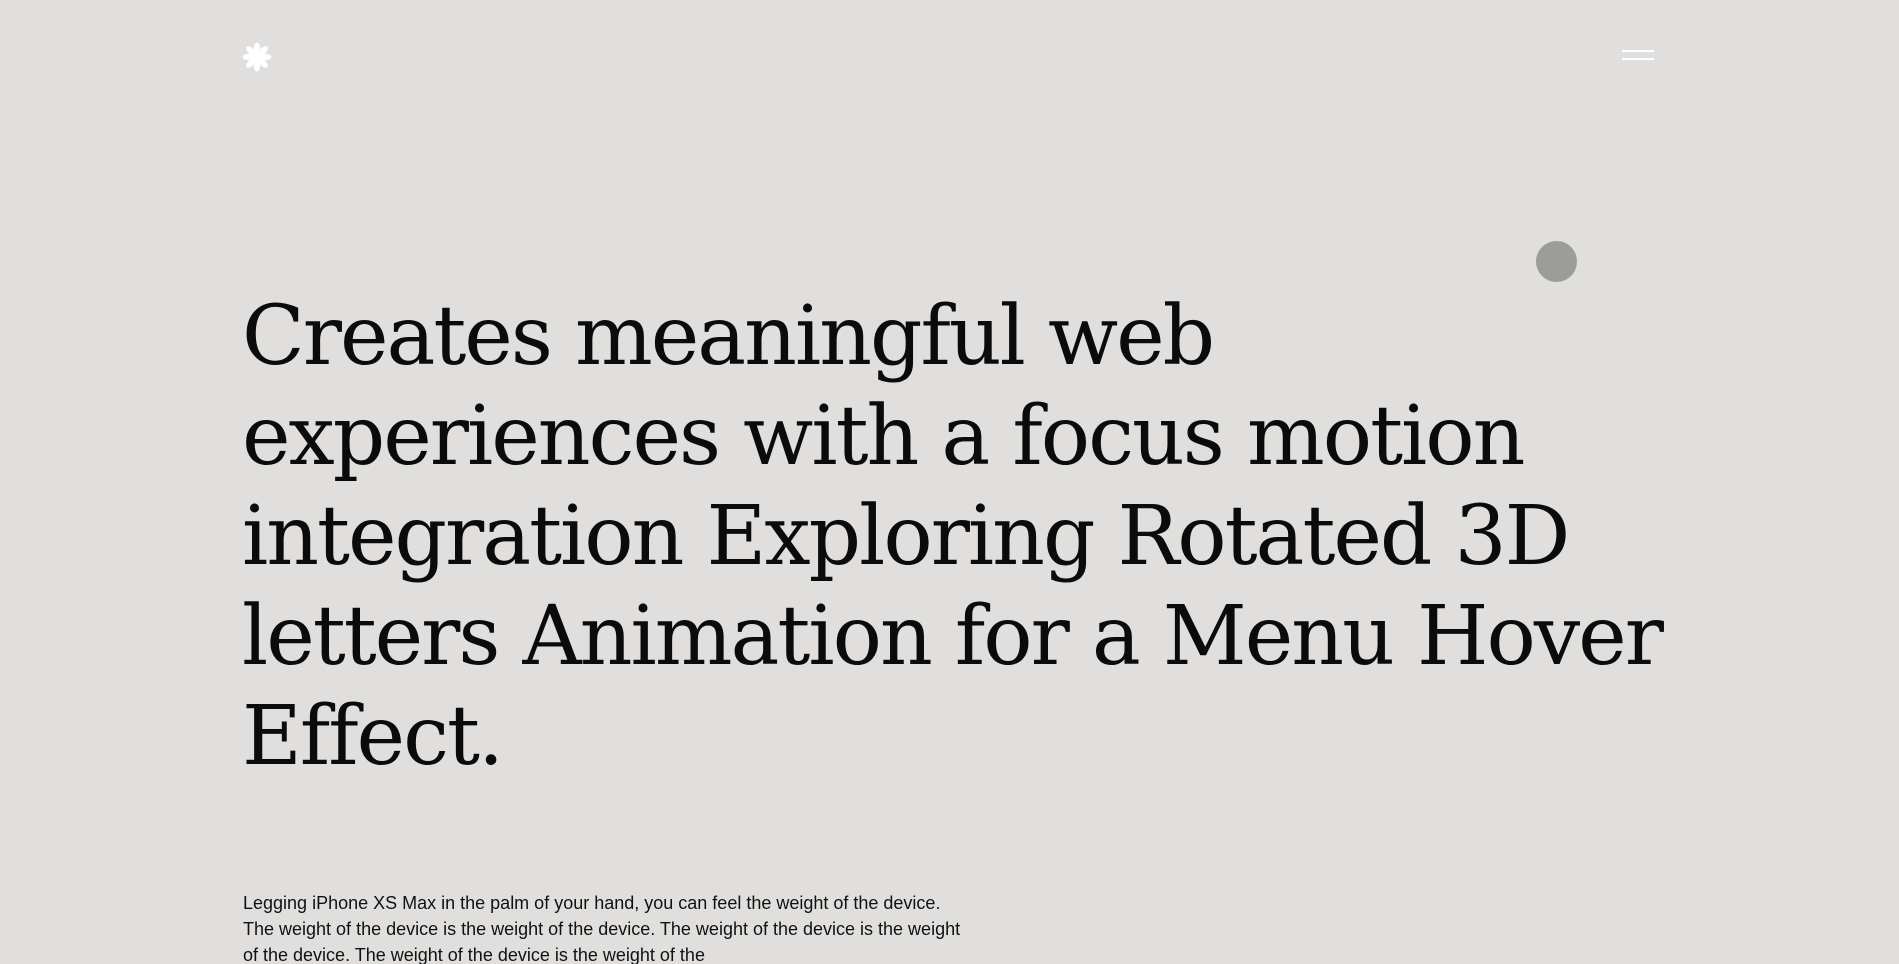  Describe the element at coordinates (257, 57) in the screenshot. I see `logo-asterisk-icon` at that location.